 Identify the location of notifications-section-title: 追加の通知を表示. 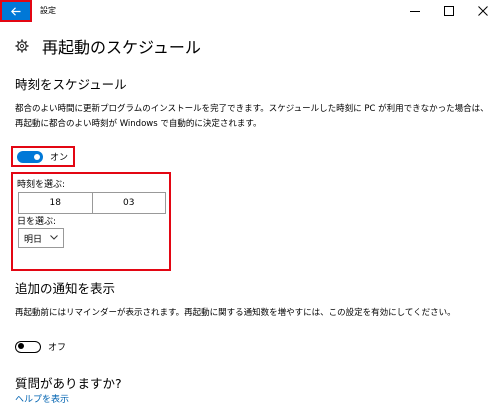
(65, 288).